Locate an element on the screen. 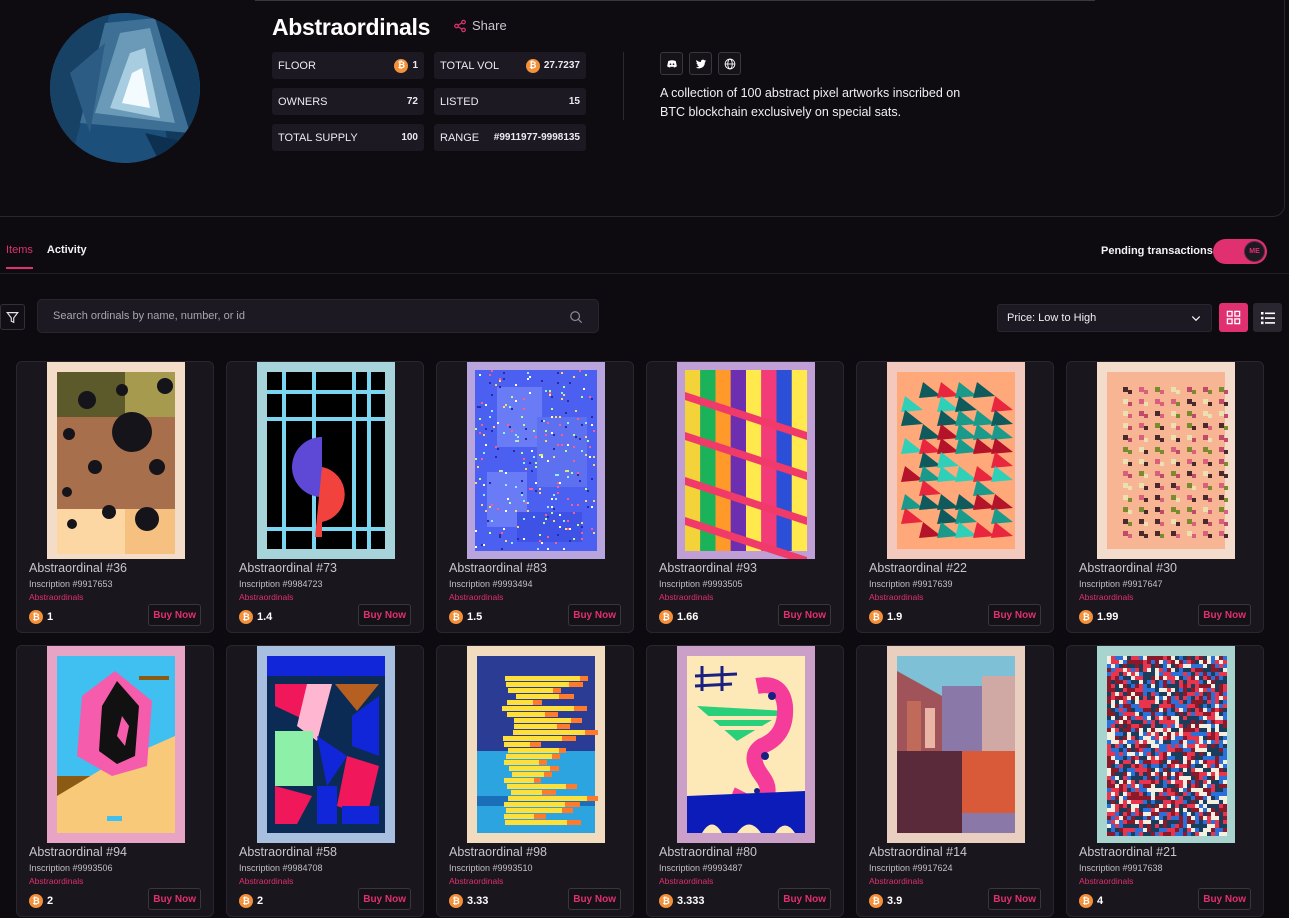 This screenshot has width=1289, height=918. list-view-button is located at coordinates (1267, 317).